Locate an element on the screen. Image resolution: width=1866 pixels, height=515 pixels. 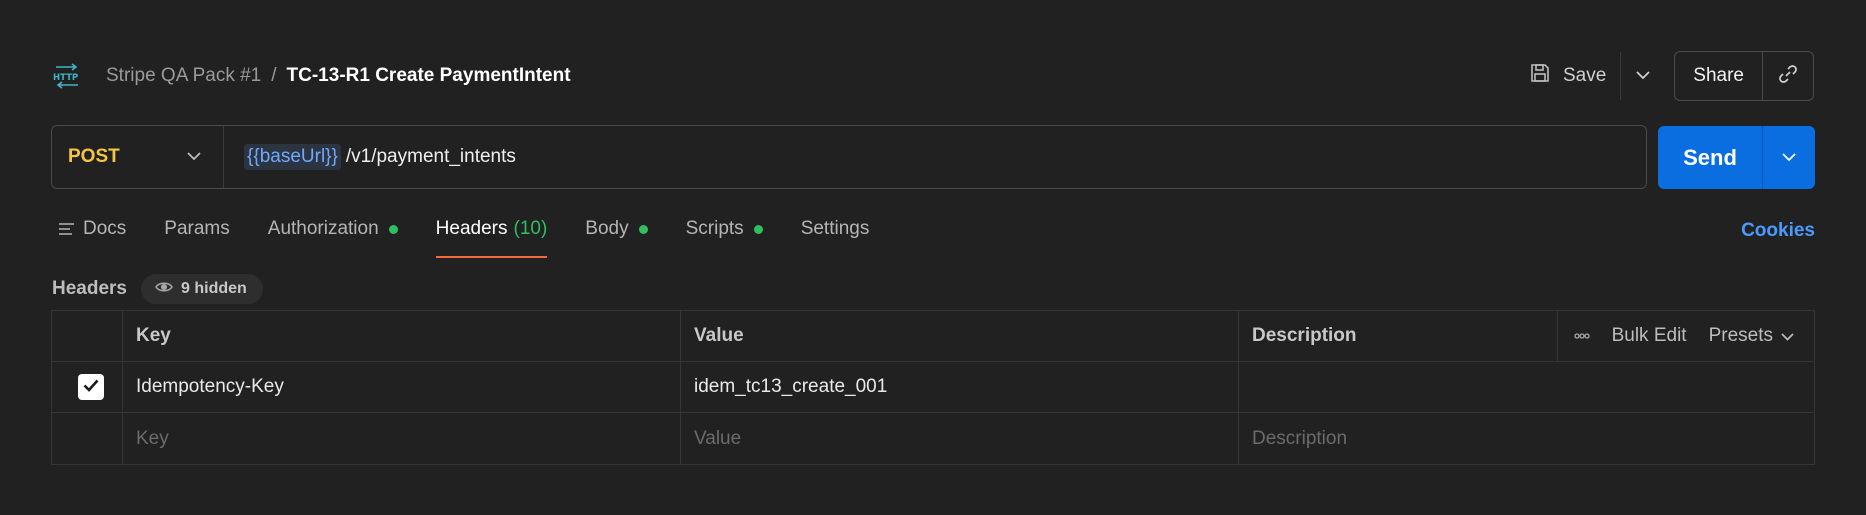
tab-label: Scripts is located at coordinates (714, 228).